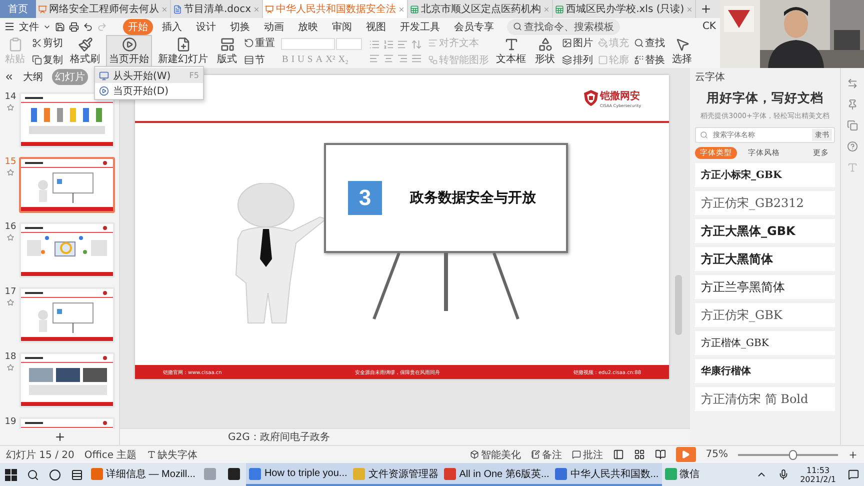 This screenshot has width=864, height=486. Describe the element at coordinates (545, 51) in the screenshot. I see `ribbon-button: 形状` at that location.